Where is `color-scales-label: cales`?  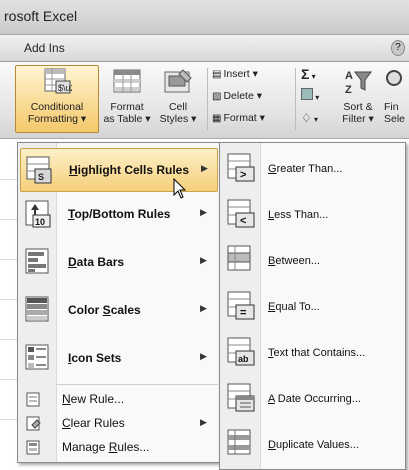
color-scales-label: cales is located at coordinates (125, 310).